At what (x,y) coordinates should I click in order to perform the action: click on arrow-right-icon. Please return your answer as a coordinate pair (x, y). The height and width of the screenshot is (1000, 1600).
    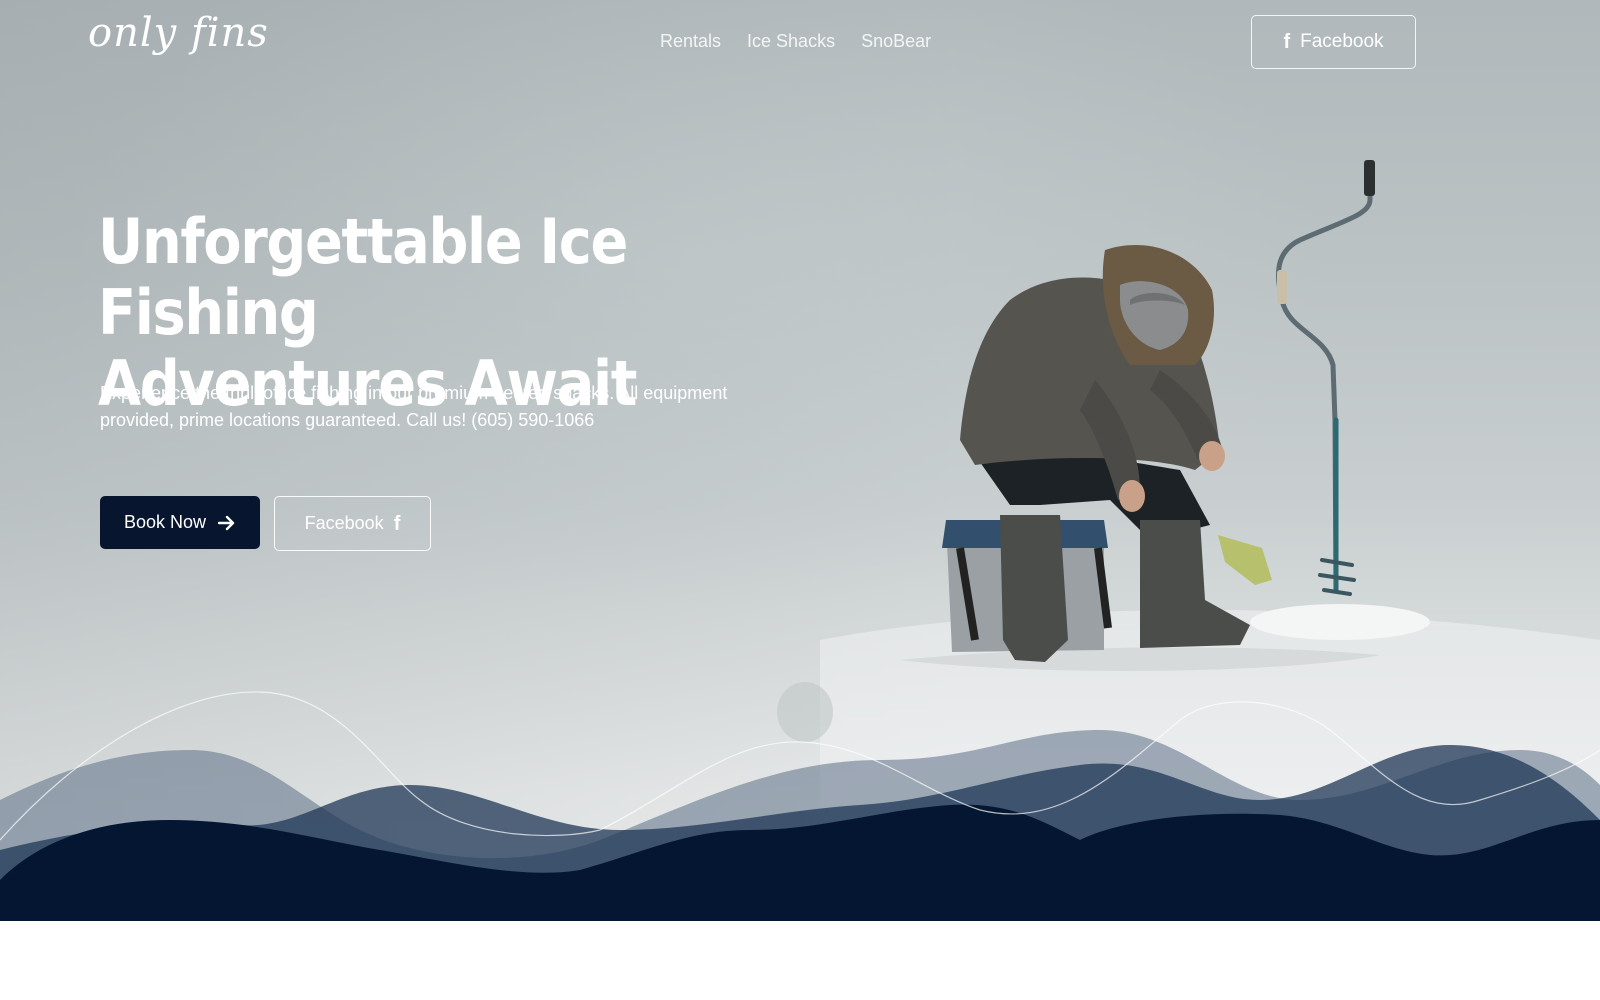
    Looking at the image, I should click on (226, 522).